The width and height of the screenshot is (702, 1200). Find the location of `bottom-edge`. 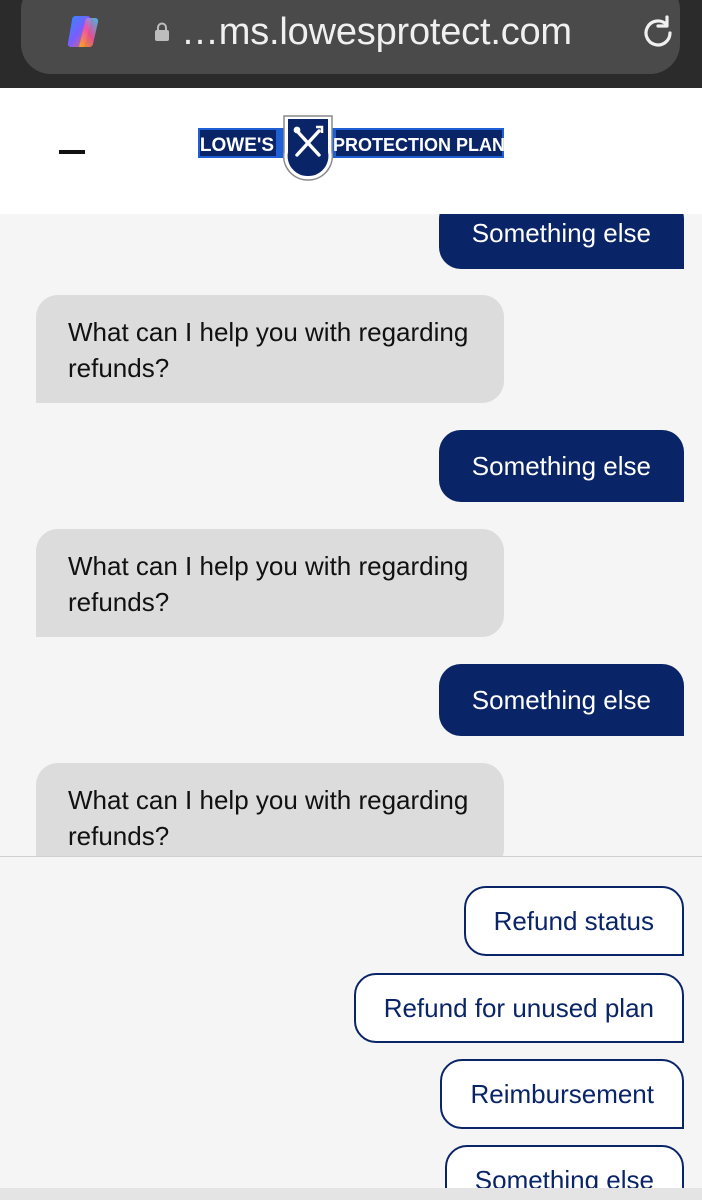

bottom-edge is located at coordinates (351, 1194).